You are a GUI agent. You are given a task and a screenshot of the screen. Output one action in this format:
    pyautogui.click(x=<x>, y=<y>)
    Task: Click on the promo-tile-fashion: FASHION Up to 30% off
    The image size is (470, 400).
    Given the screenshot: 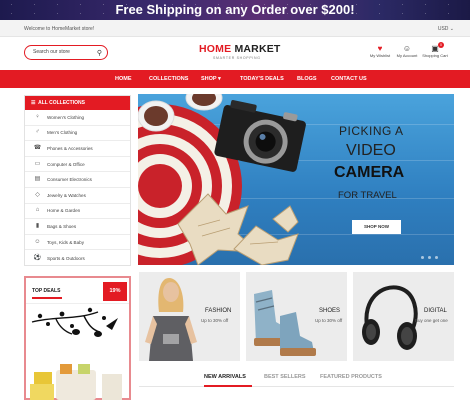 What is the action you would take?
    pyautogui.click(x=189, y=316)
    